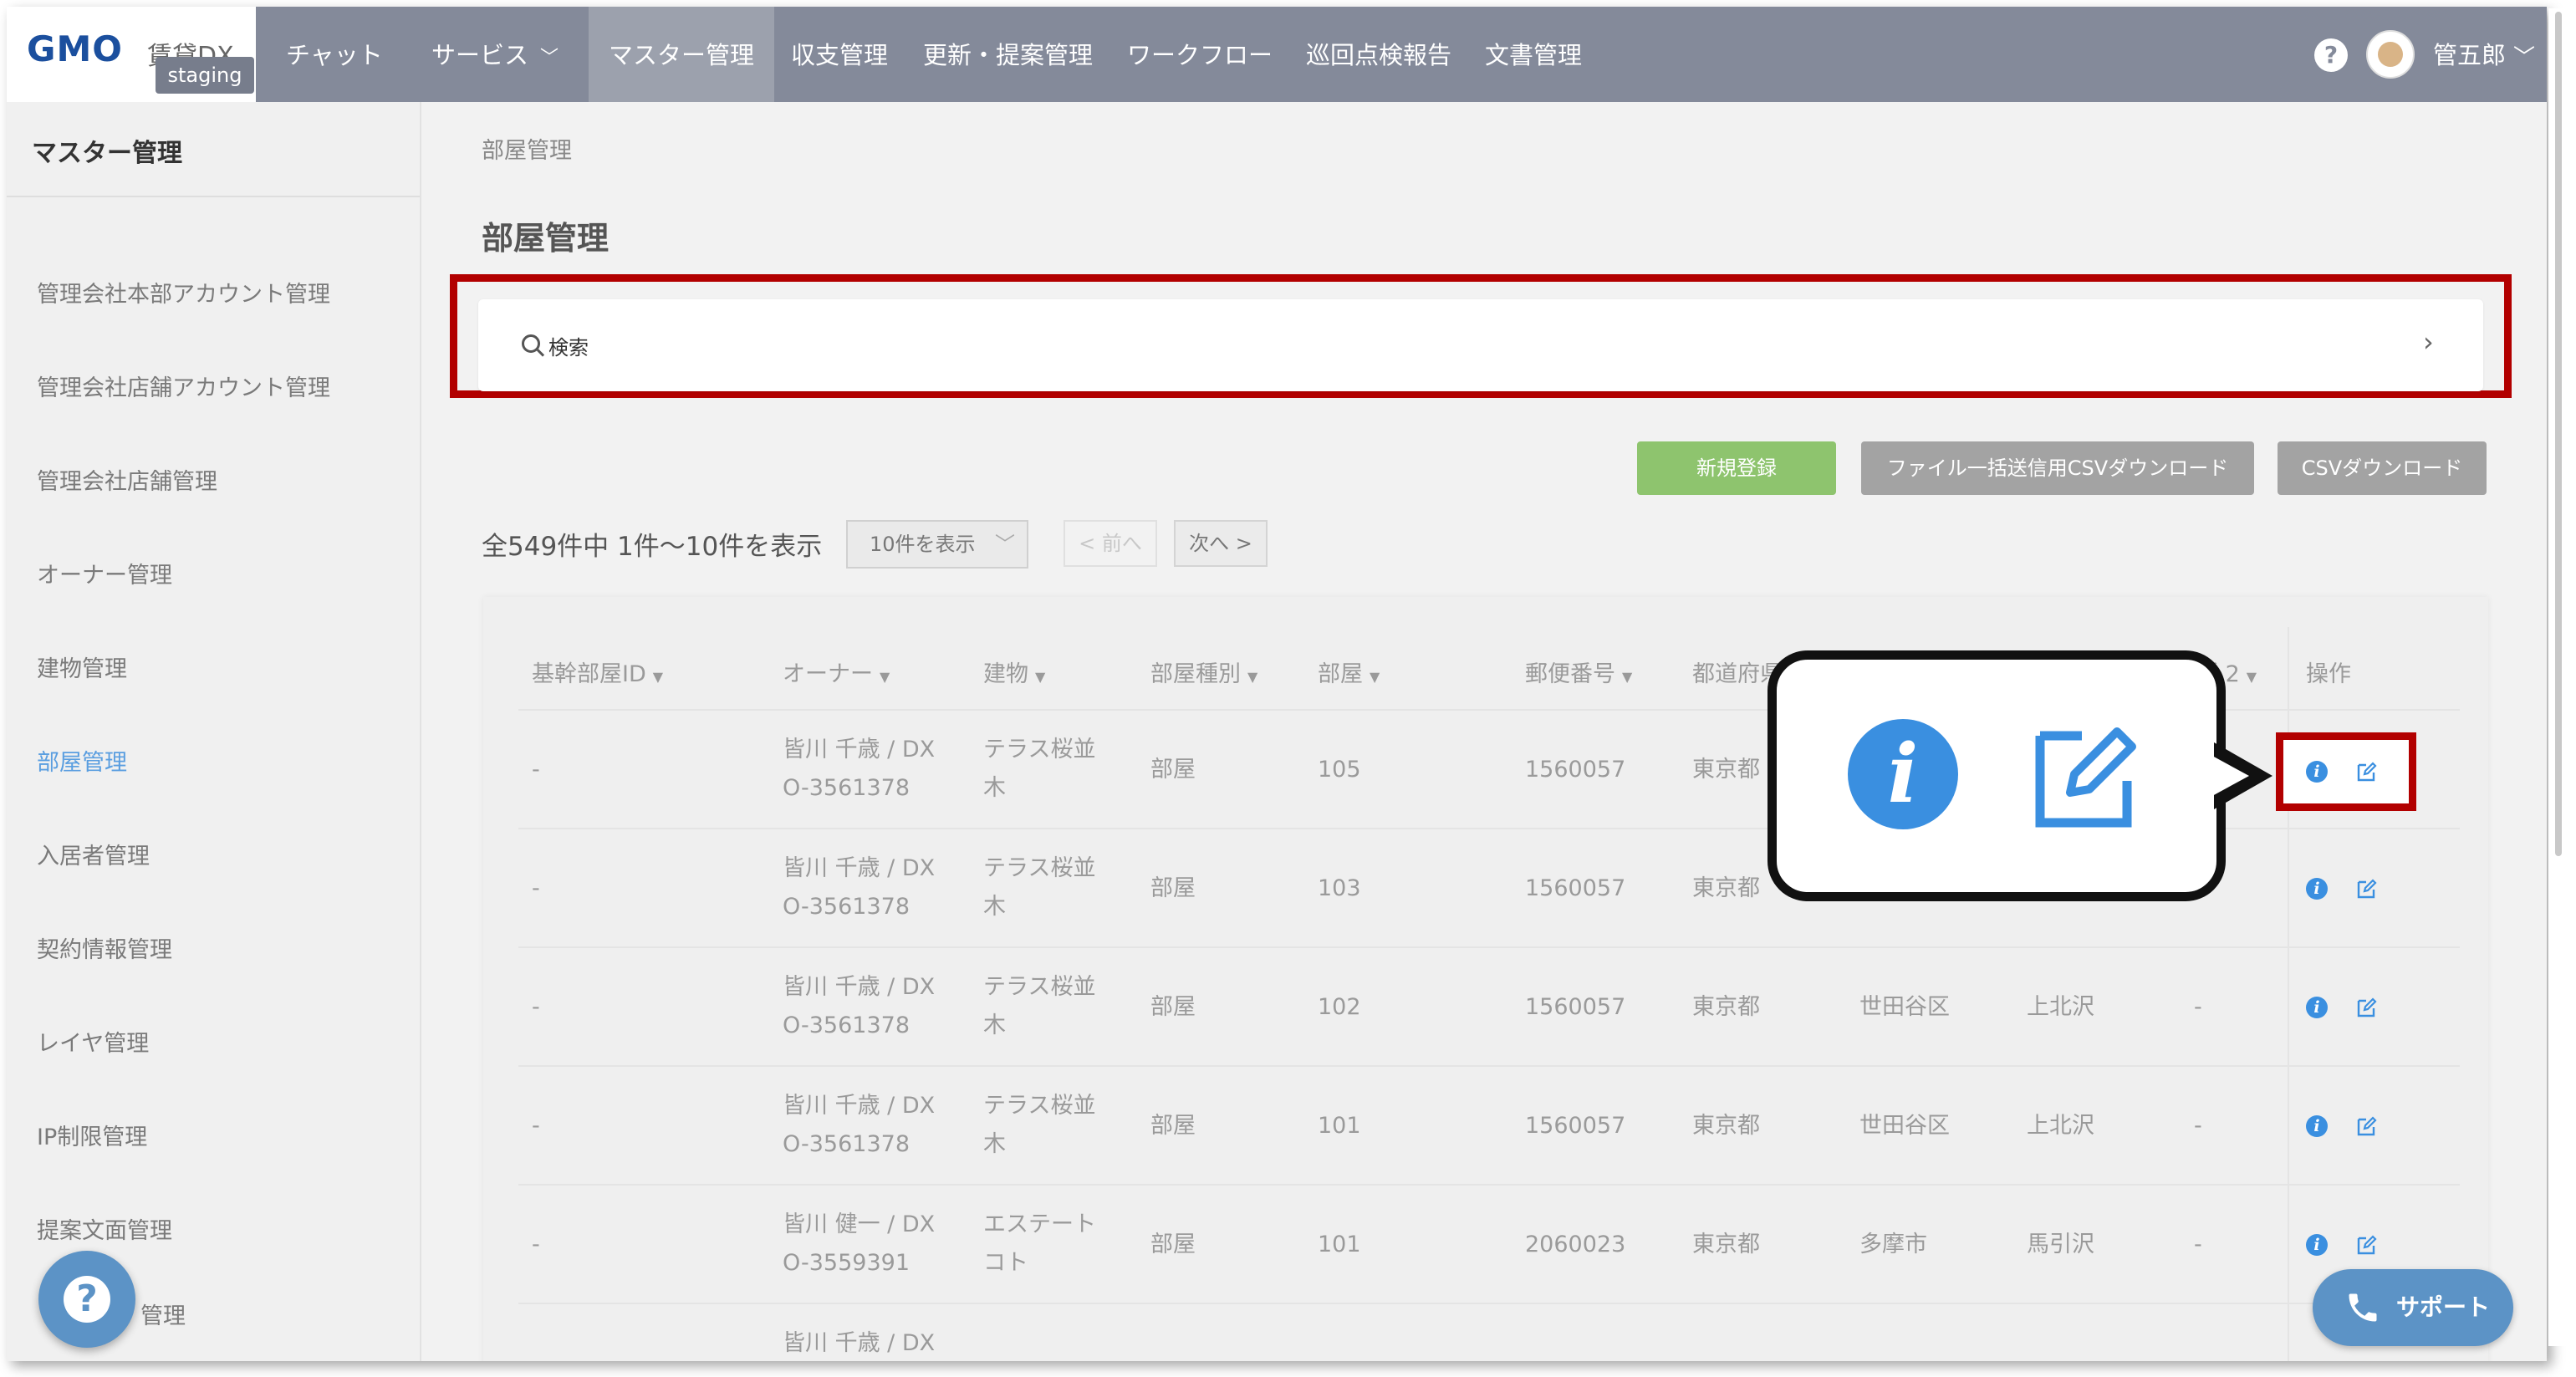  Describe the element at coordinates (1576, 1244) in the screenshot. I see `cell-zip: 2060023` at that location.